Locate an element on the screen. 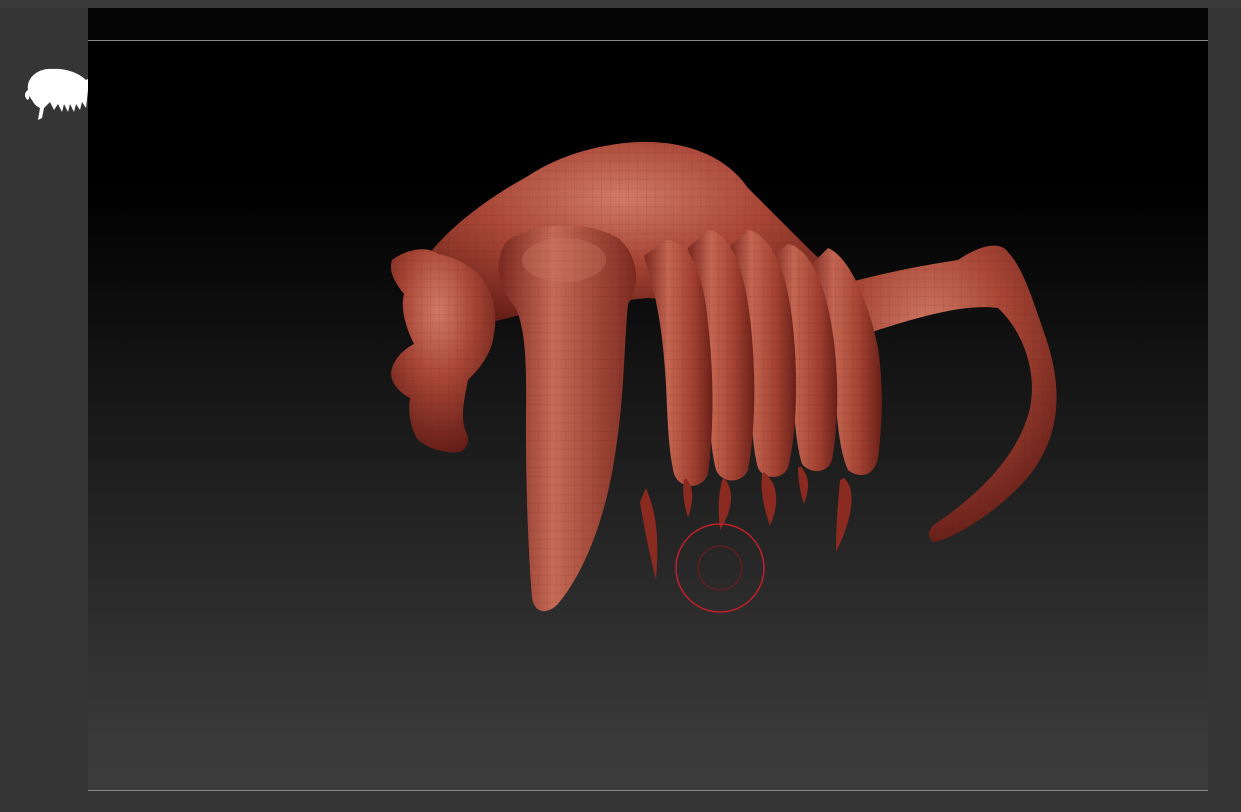  viewport-bottom-strip is located at coordinates (648, 801).